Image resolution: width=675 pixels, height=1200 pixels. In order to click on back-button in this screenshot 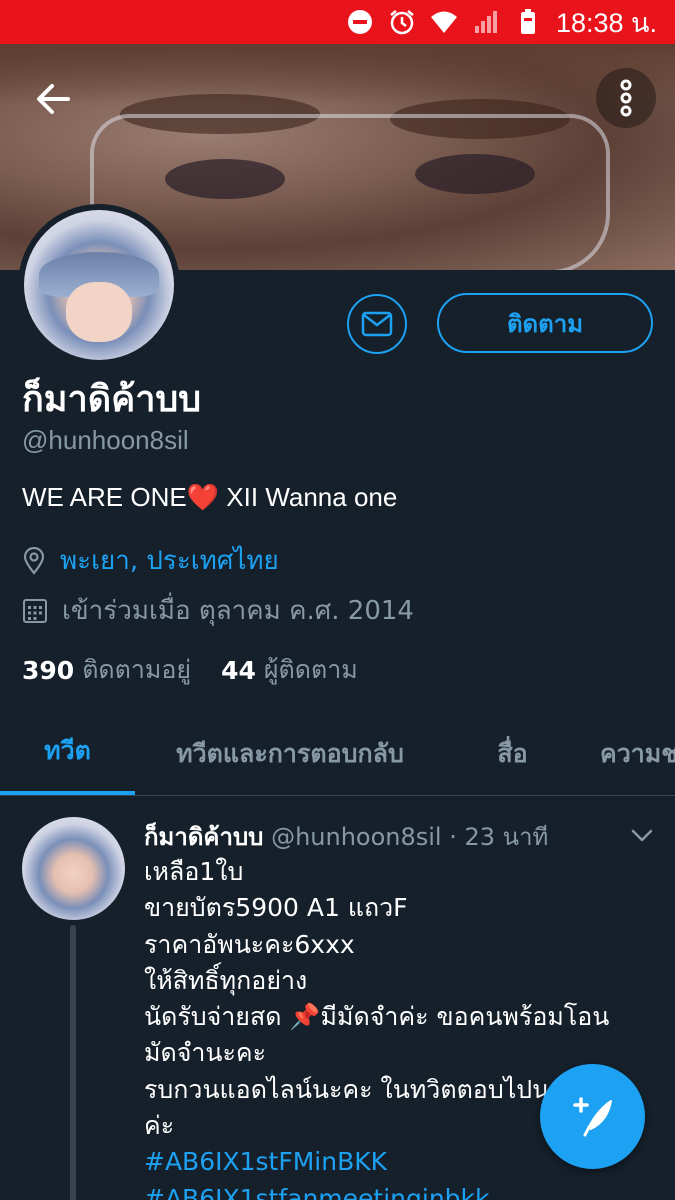, I will do `click(53, 99)`.